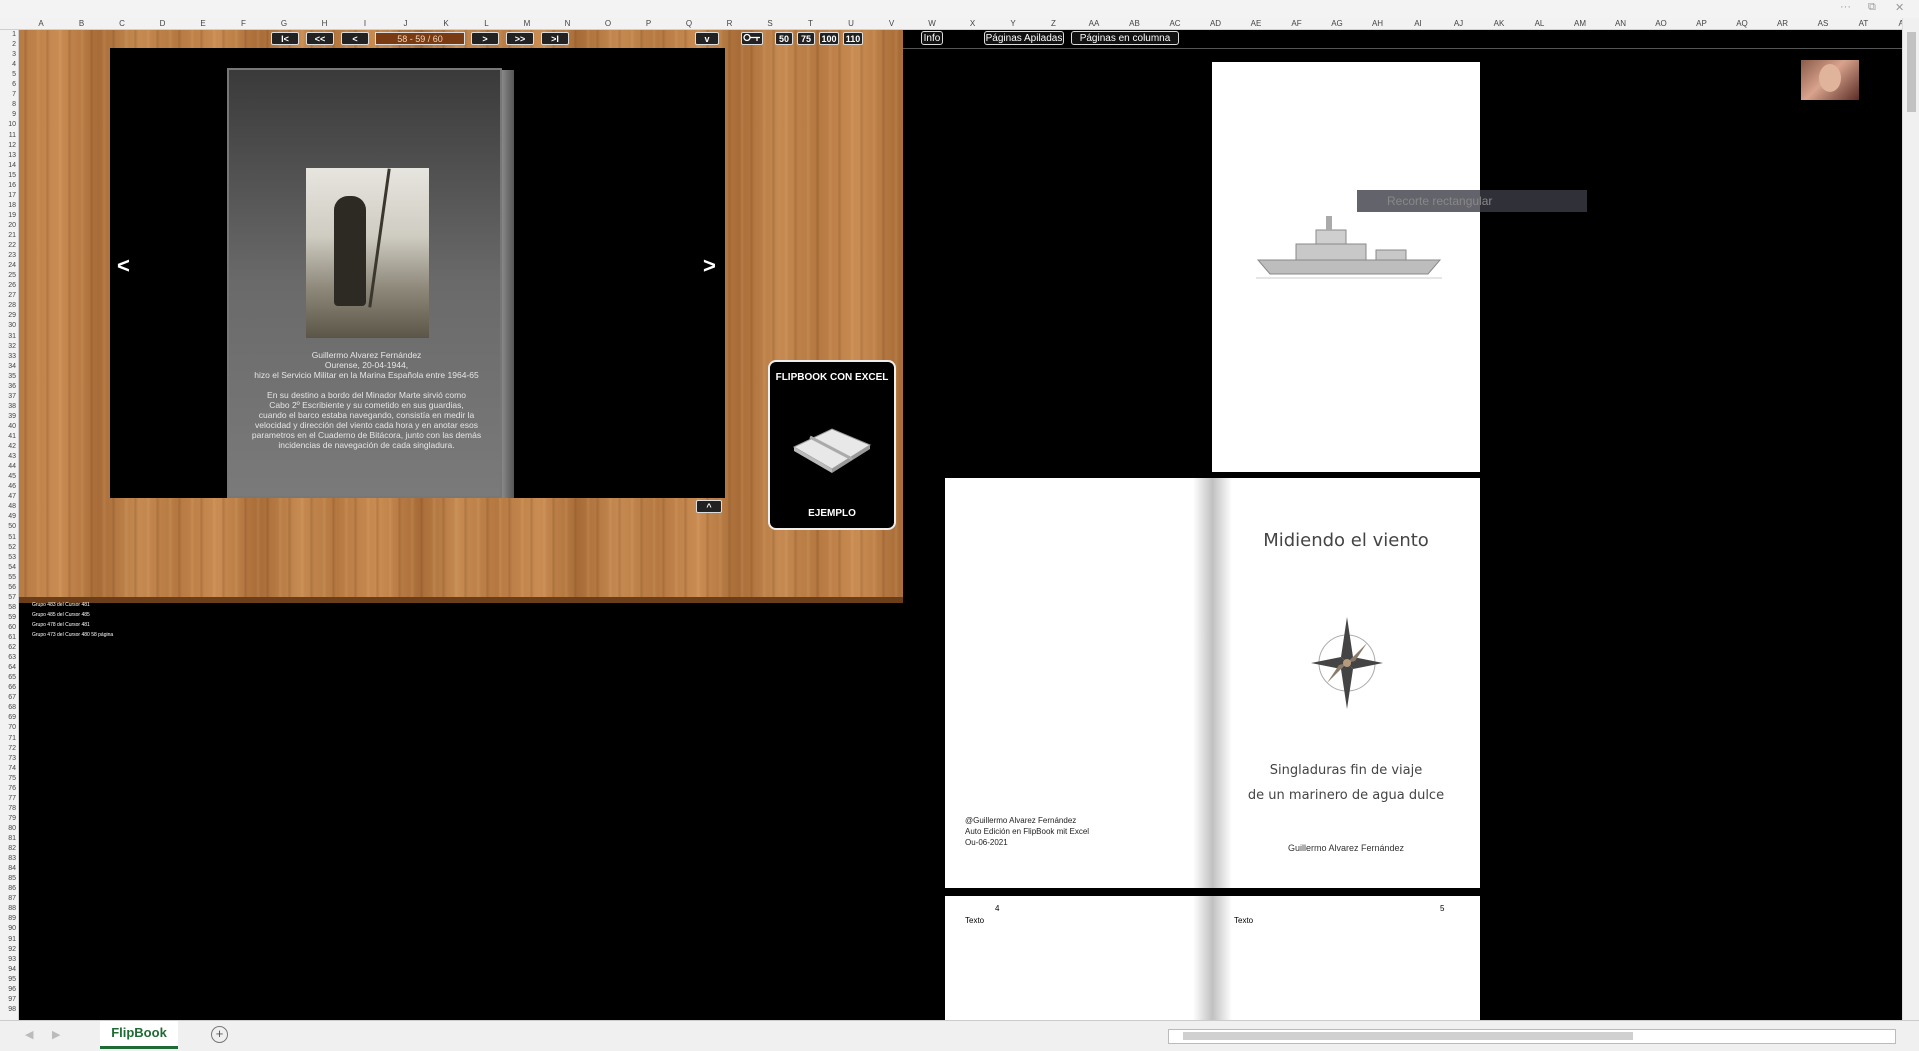  What do you see at coordinates (8, 265) in the screenshot?
I see `row-header: 24` at bounding box center [8, 265].